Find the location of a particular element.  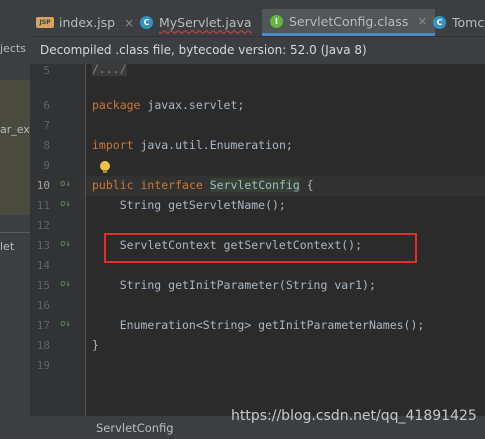

line-number: 16 is located at coordinates (43, 305).